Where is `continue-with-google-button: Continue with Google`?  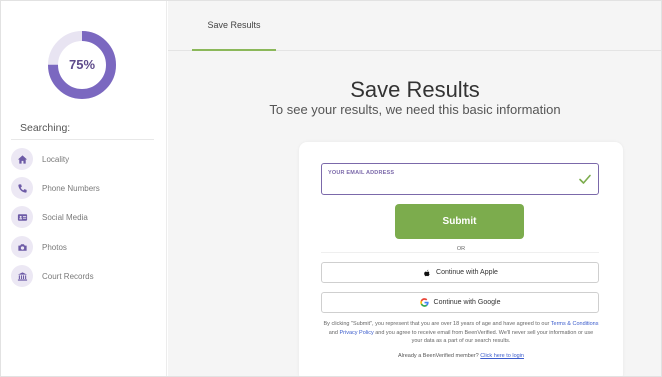 continue-with-google-button: Continue with Google is located at coordinates (460, 302).